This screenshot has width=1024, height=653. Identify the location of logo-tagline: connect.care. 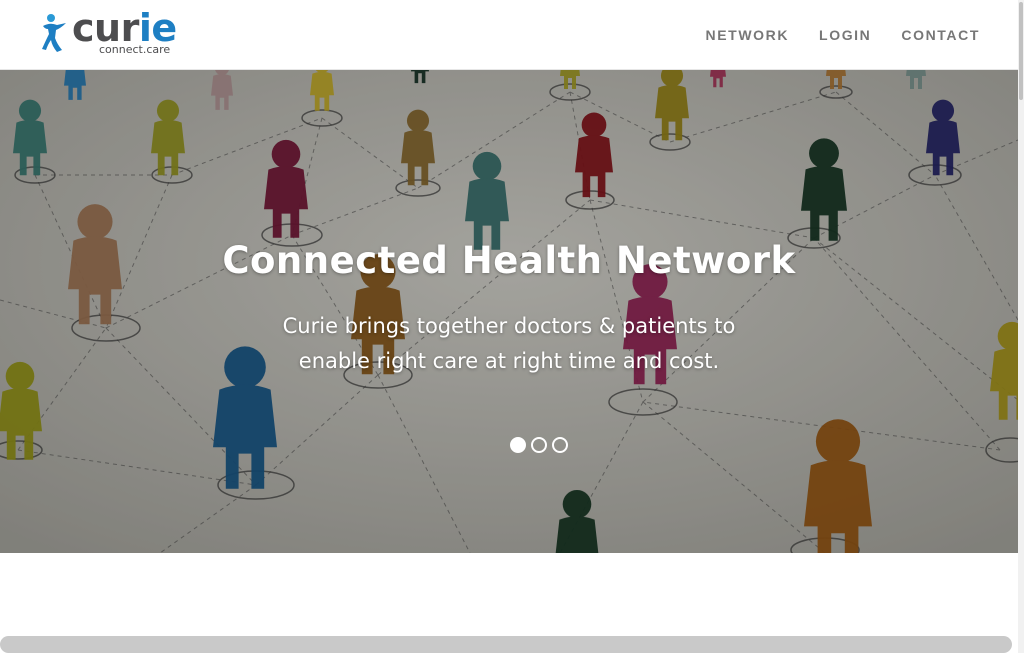
(135, 49).